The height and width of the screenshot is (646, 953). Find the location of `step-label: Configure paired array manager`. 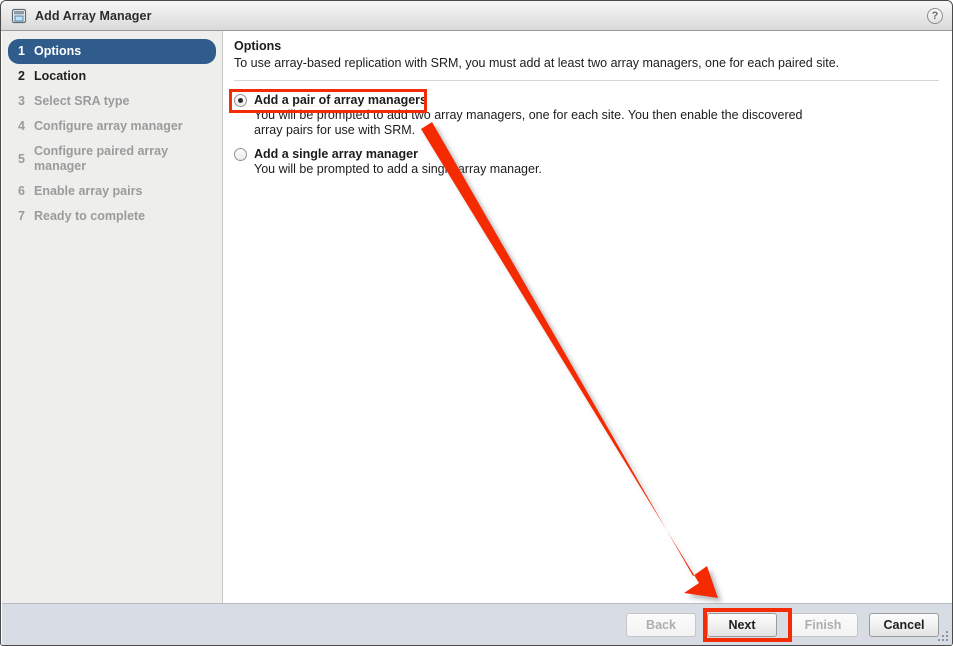

step-label: Configure paired array manager is located at coordinates (101, 158).